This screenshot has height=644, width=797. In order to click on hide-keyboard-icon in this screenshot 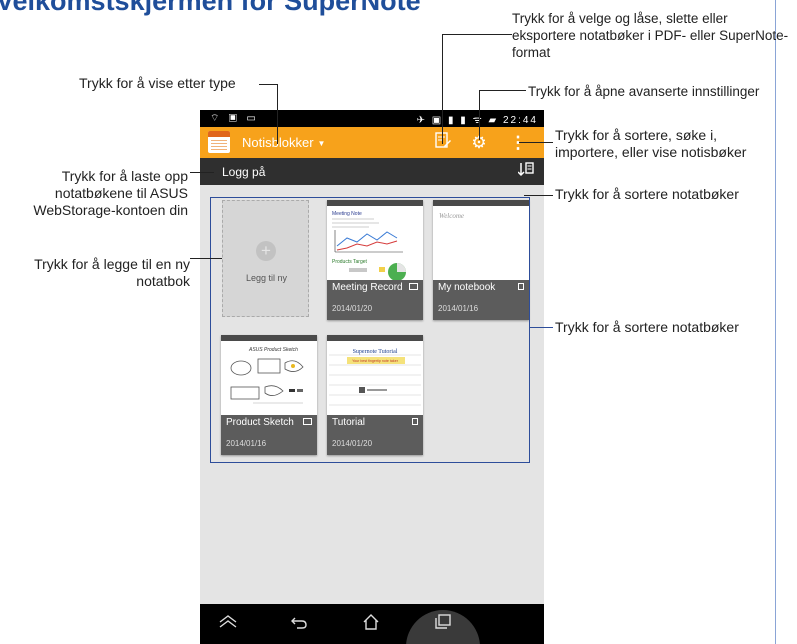, I will do `click(228, 625)`.